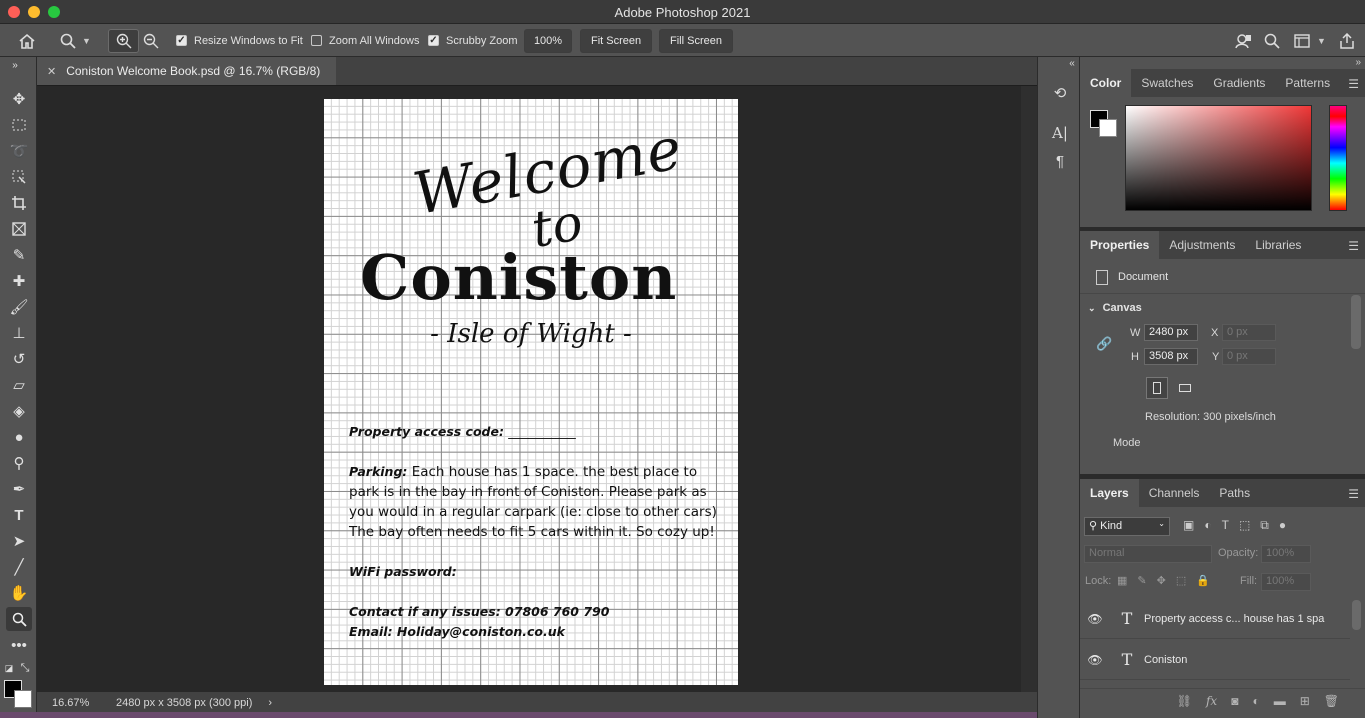 The height and width of the screenshot is (718, 1365). I want to click on brush-tool-icon: 🖌, so click(19, 307).